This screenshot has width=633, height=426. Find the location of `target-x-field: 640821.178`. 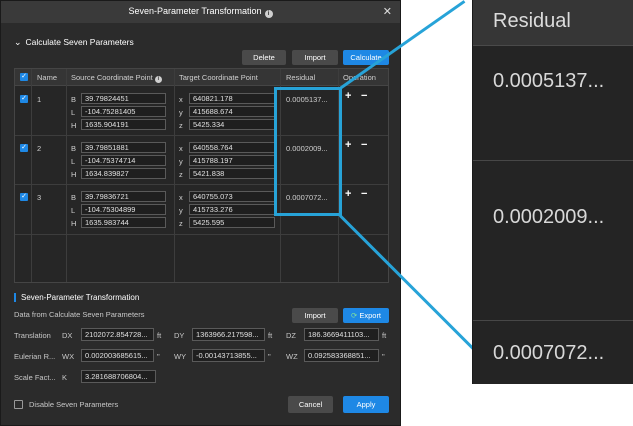

target-x-field: 640821.178 is located at coordinates (232, 98).